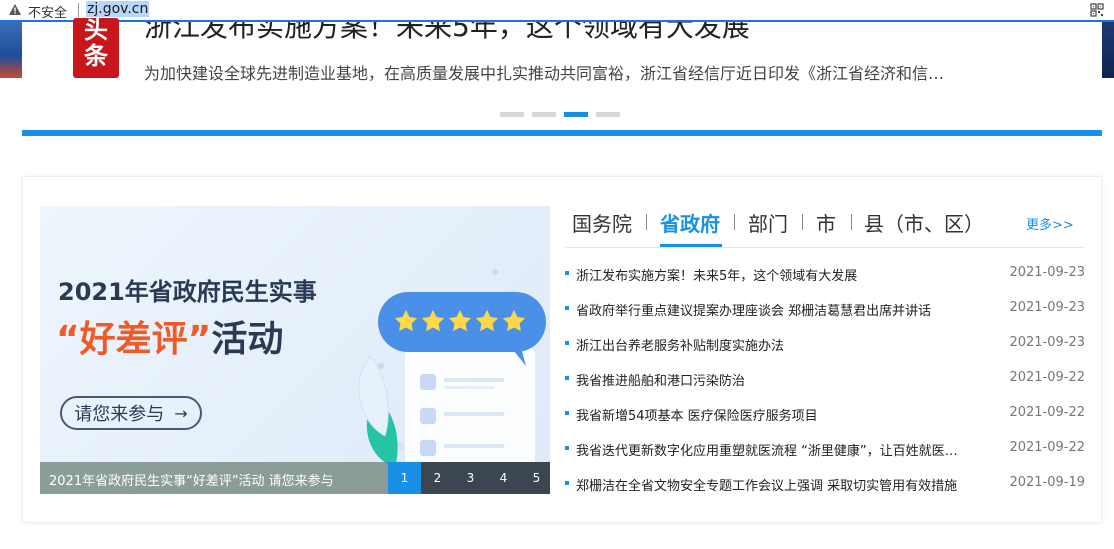  I want to click on news-title: 浙江出台养老服务补贴制度实施办法, so click(776, 344).